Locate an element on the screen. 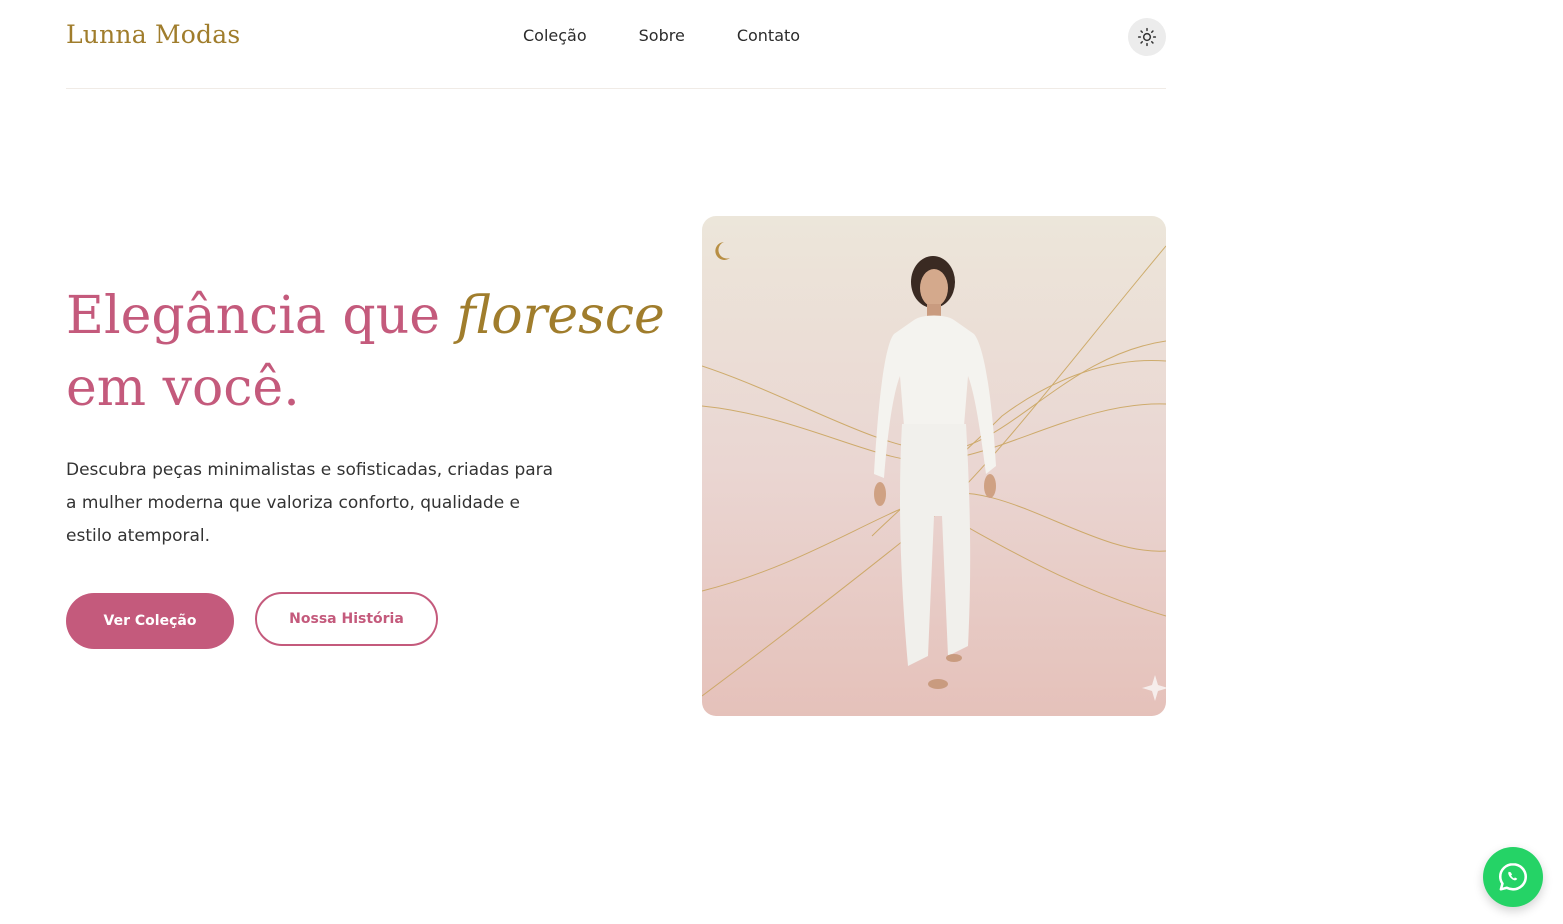 The width and height of the screenshot is (1563, 924). hero-title-accent: floresce is located at coordinates (560, 316).